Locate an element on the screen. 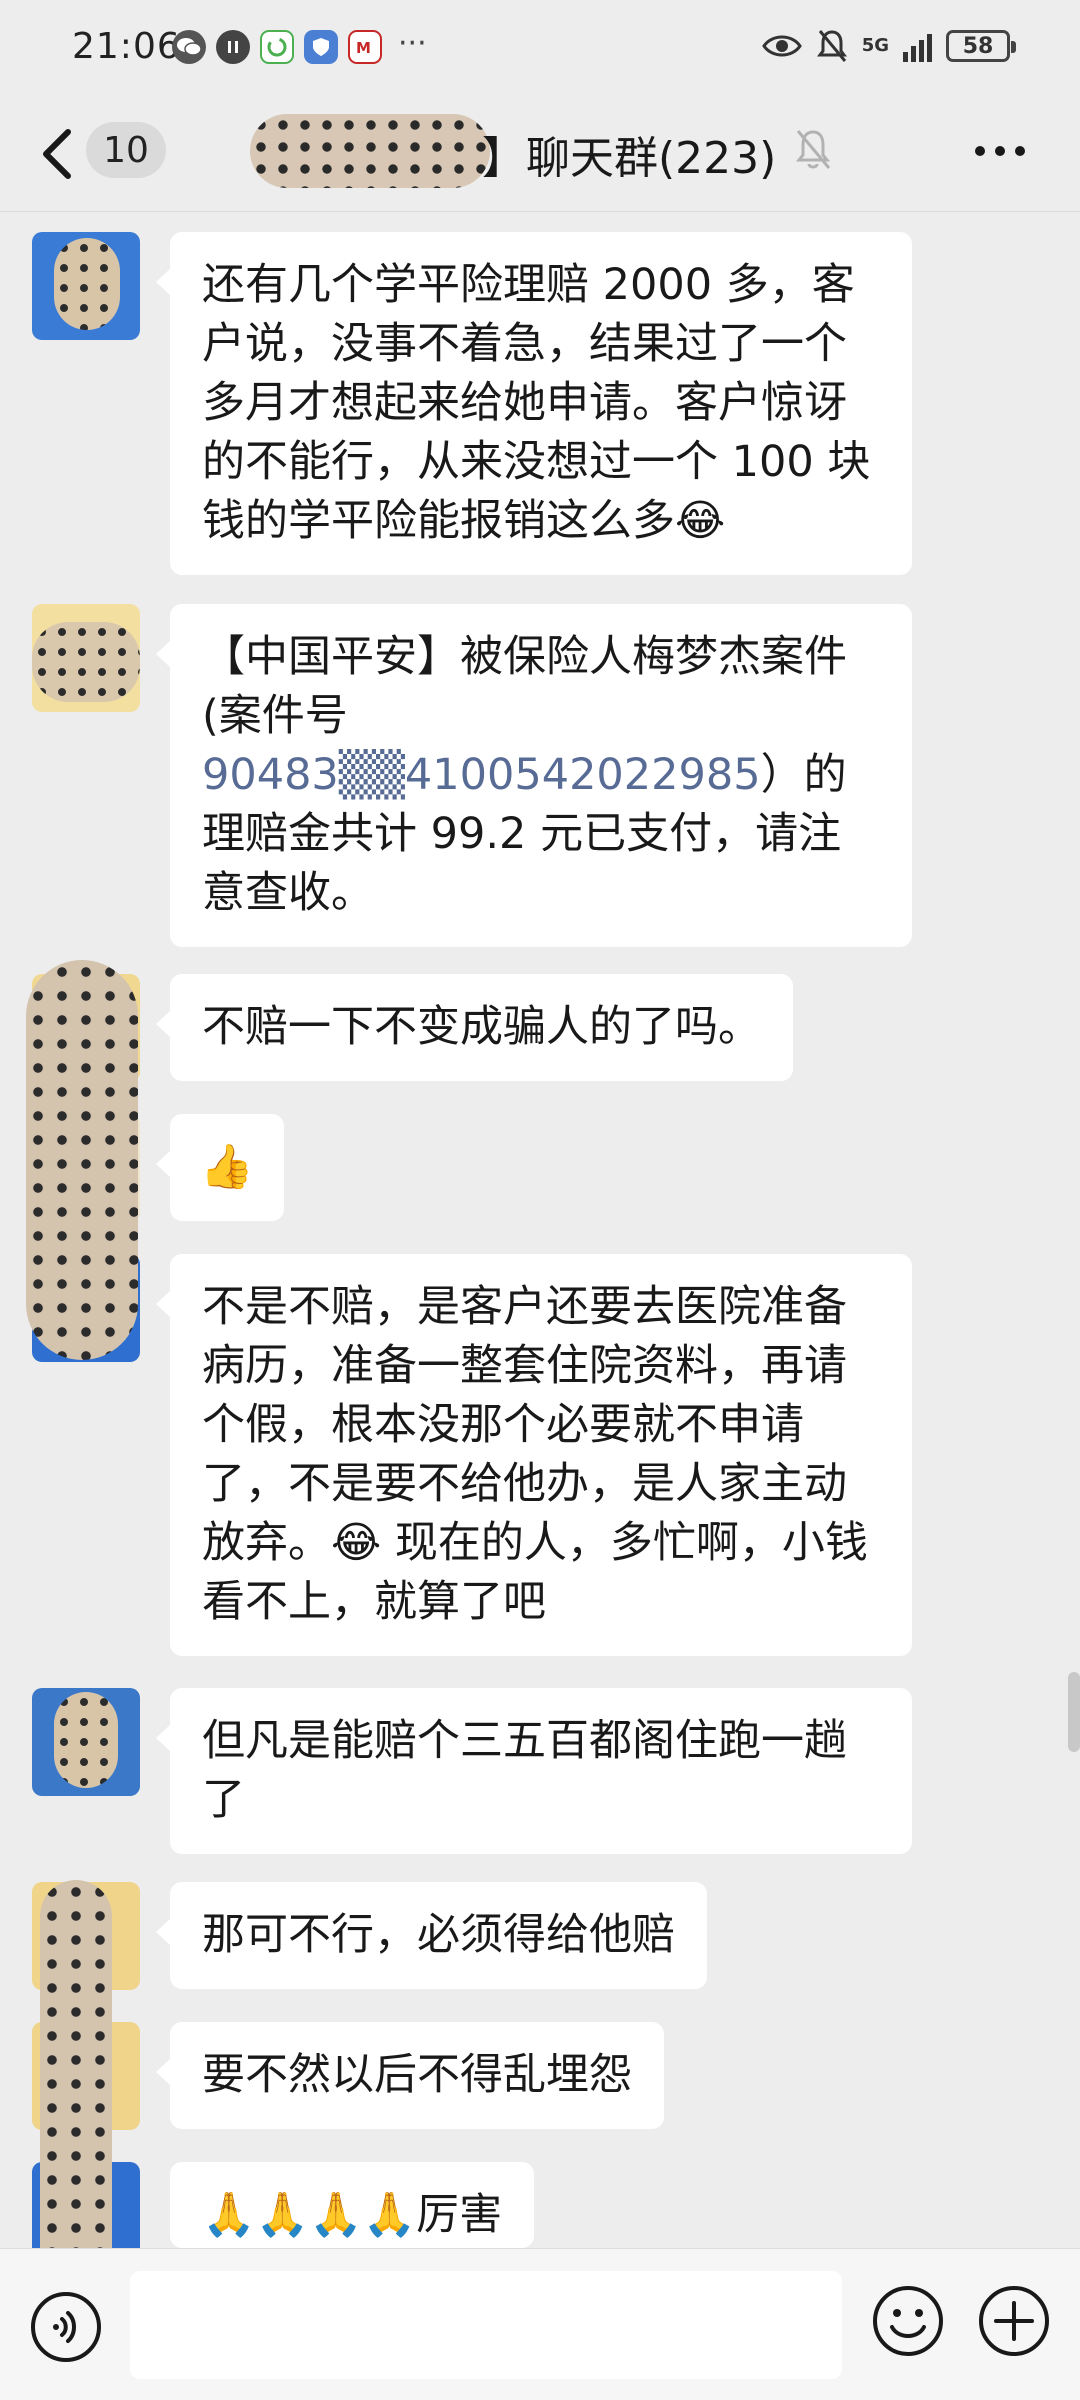  mute-icon is located at coordinates (813, 149).